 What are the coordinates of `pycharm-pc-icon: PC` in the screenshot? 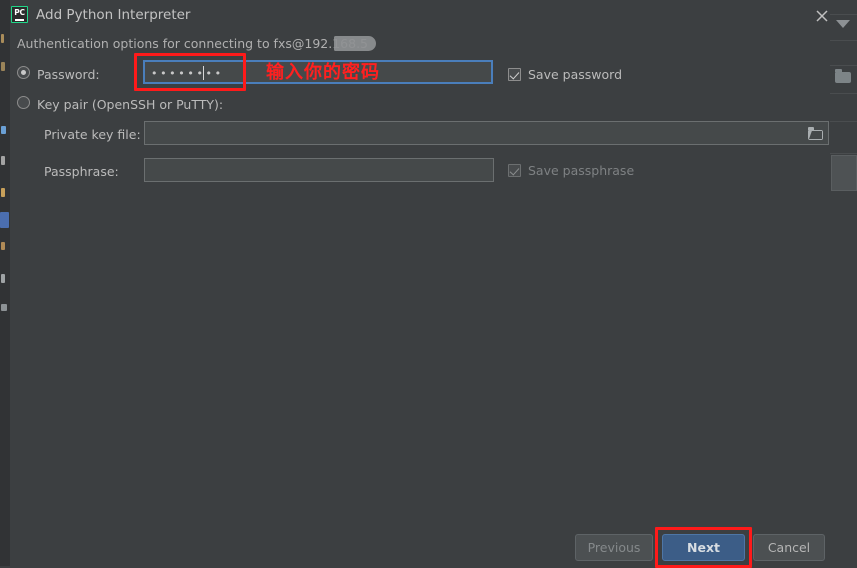 It's located at (19, 14).